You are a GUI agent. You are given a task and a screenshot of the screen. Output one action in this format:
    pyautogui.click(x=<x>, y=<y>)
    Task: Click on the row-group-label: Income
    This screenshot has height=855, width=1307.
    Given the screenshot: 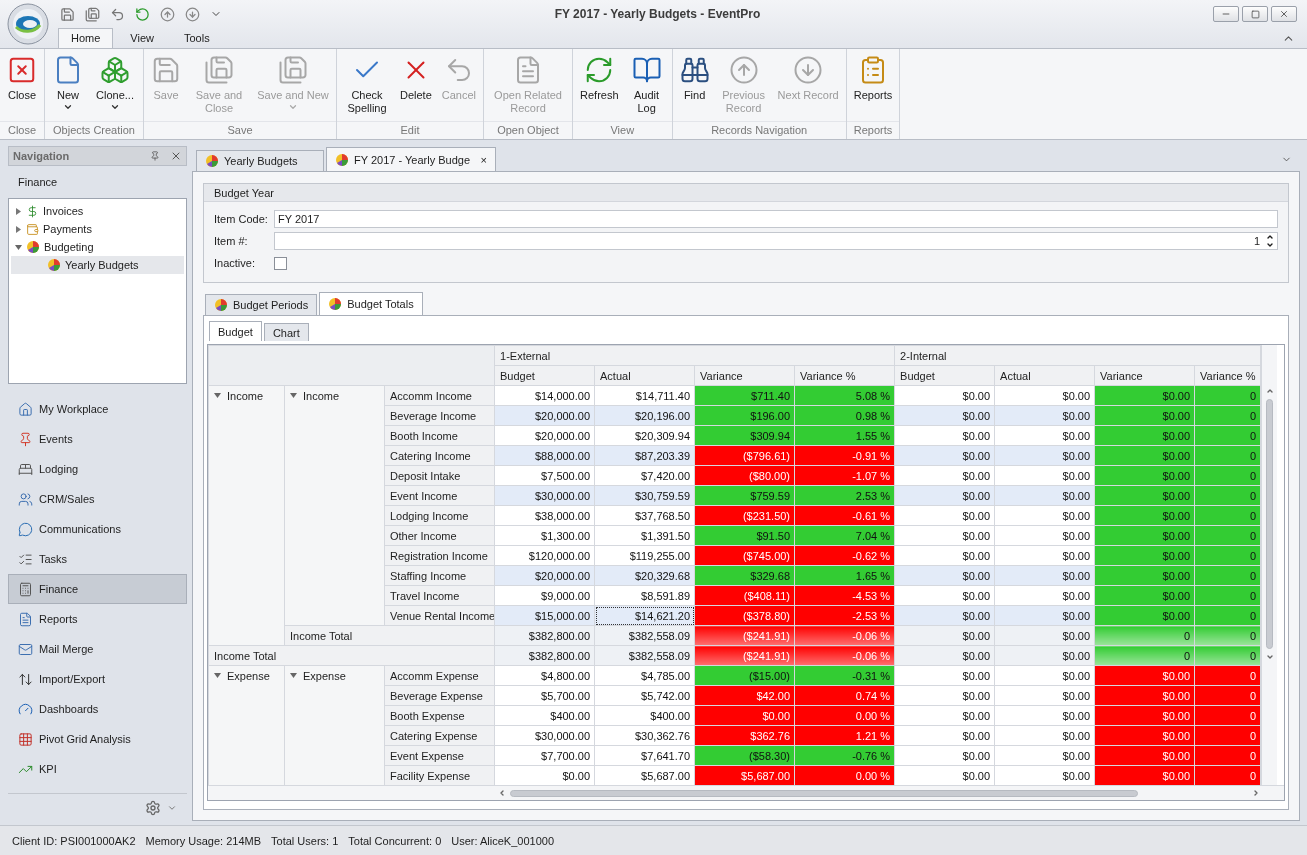 What is the action you would take?
    pyautogui.click(x=321, y=395)
    